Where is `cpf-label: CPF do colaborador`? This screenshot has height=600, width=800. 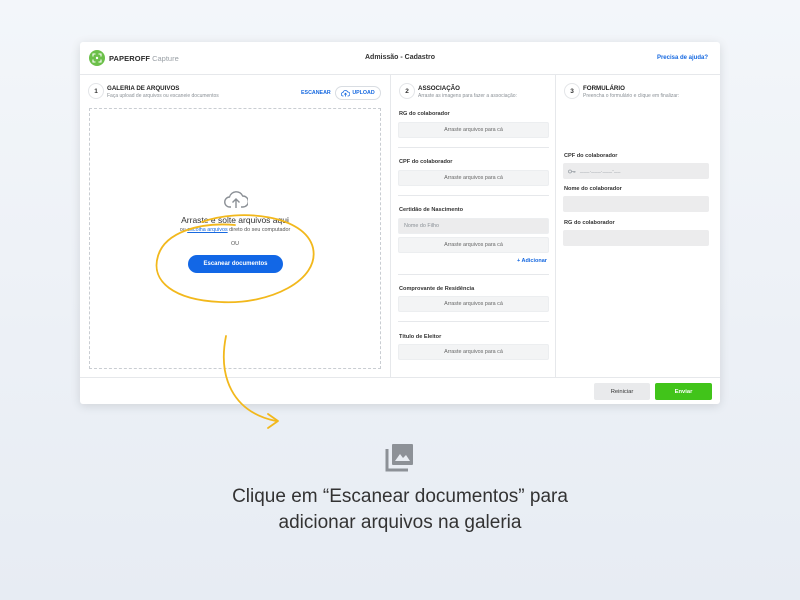
cpf-label: CPF do colaborador is located at coordinates (426, 162).